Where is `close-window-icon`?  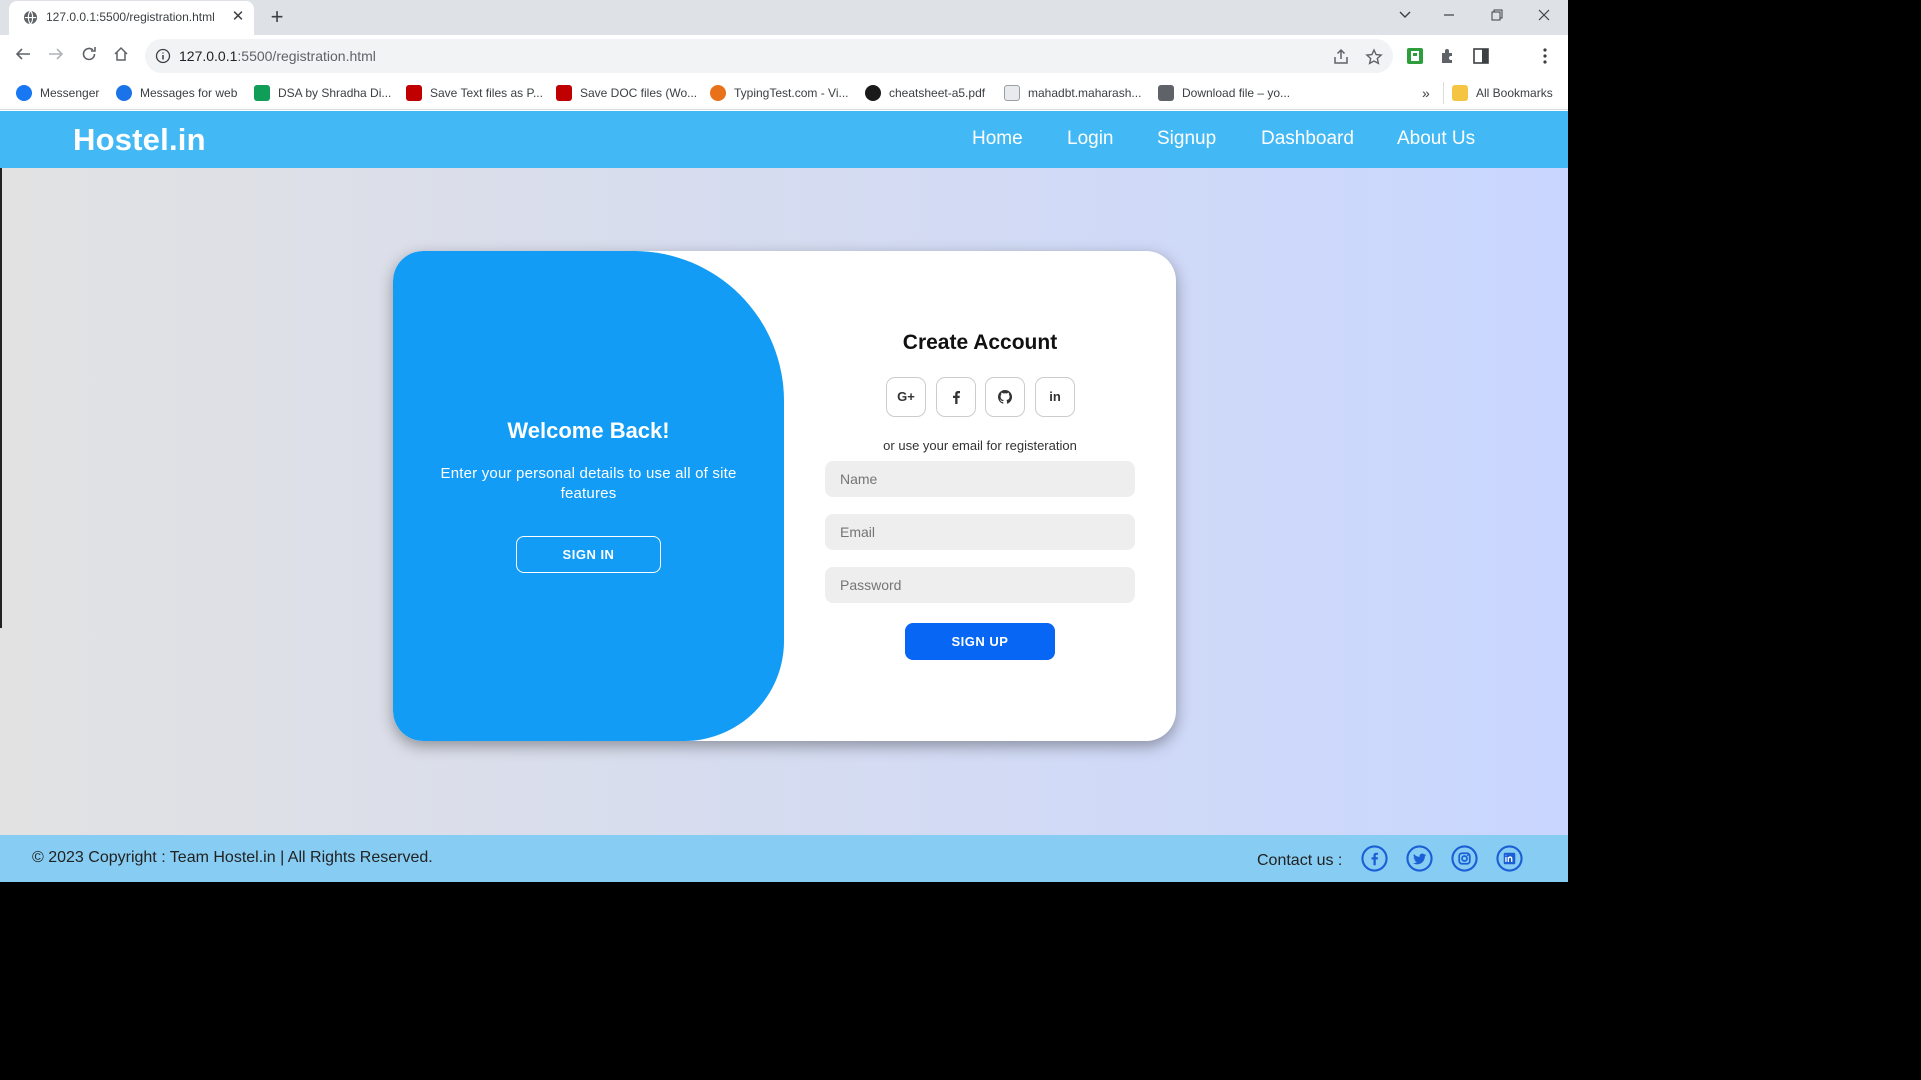
close-window-icon is located at coordinates (1544, 16).